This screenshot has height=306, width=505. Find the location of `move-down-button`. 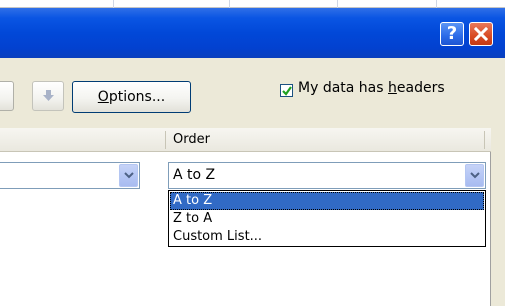

move-down-button is located at coordinates (48, 96).